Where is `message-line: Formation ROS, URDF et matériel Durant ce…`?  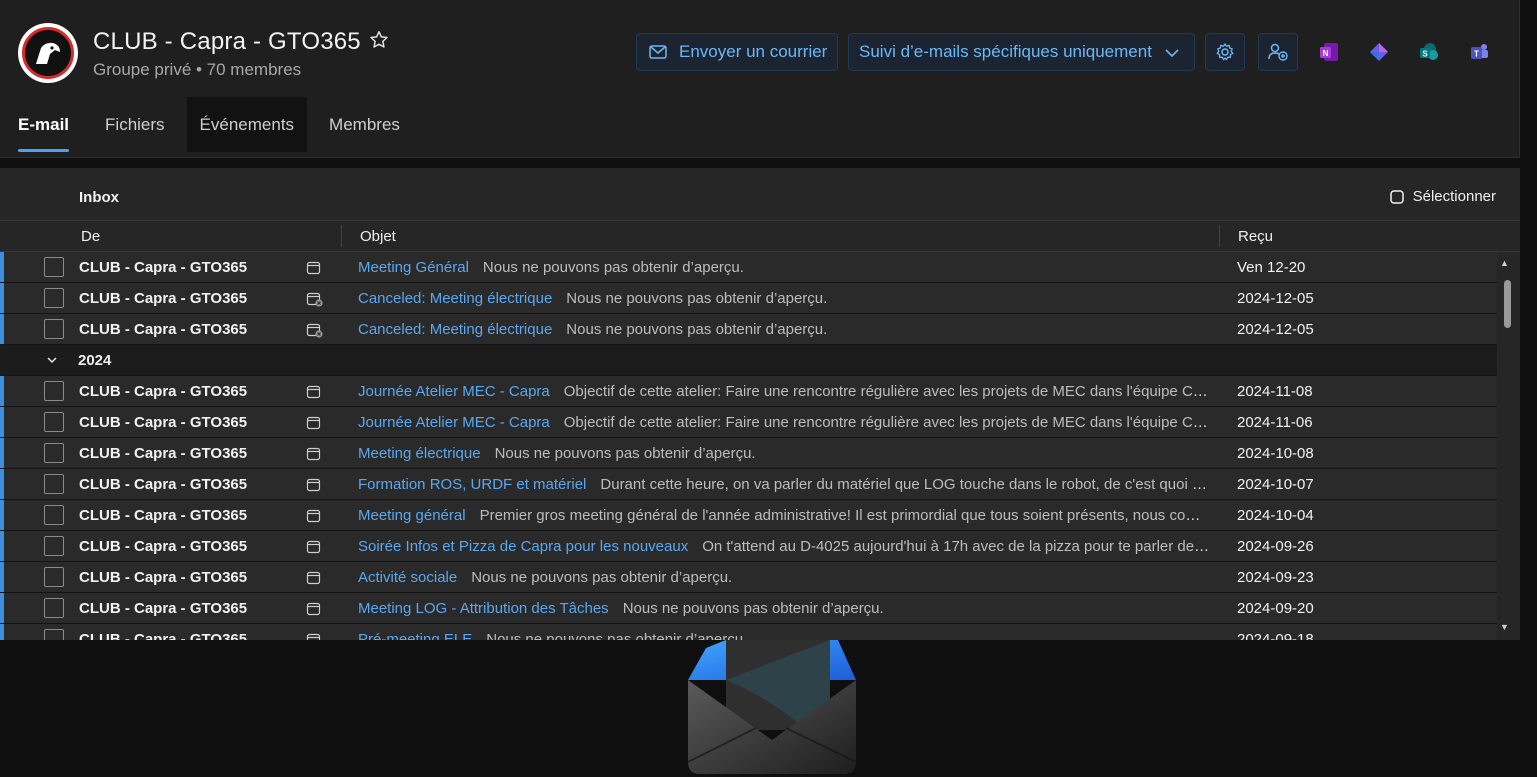 message-line: Formation ROS, URDF et matériel Durant ce… is located at coordinates (784, 484).